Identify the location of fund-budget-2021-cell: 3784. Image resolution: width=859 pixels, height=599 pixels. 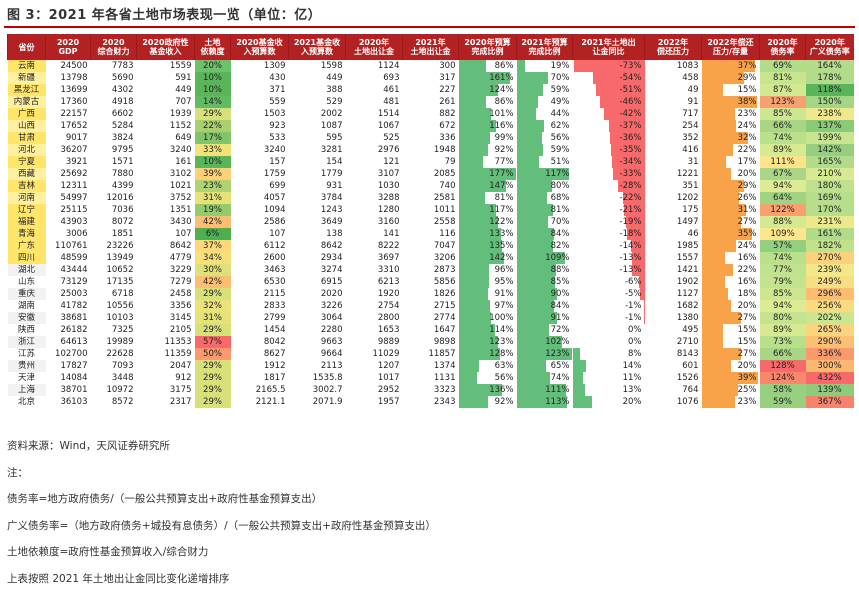
(317, 198).